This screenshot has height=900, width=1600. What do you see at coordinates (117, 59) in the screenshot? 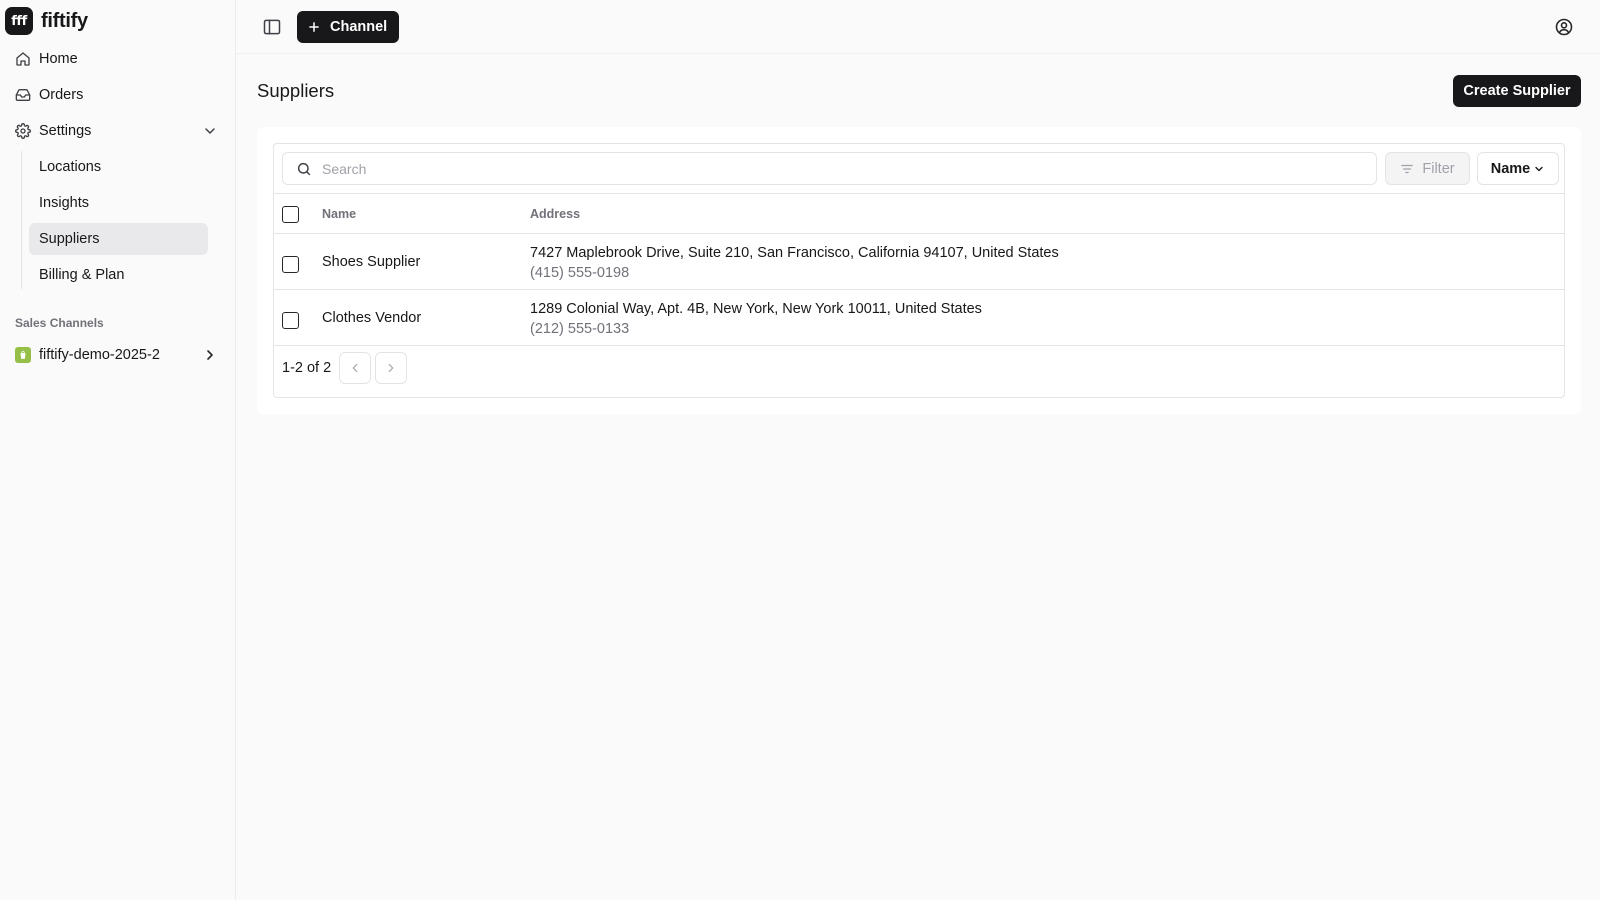
I see `sidebar-item-home: Home` at bounding box center [117, 59].